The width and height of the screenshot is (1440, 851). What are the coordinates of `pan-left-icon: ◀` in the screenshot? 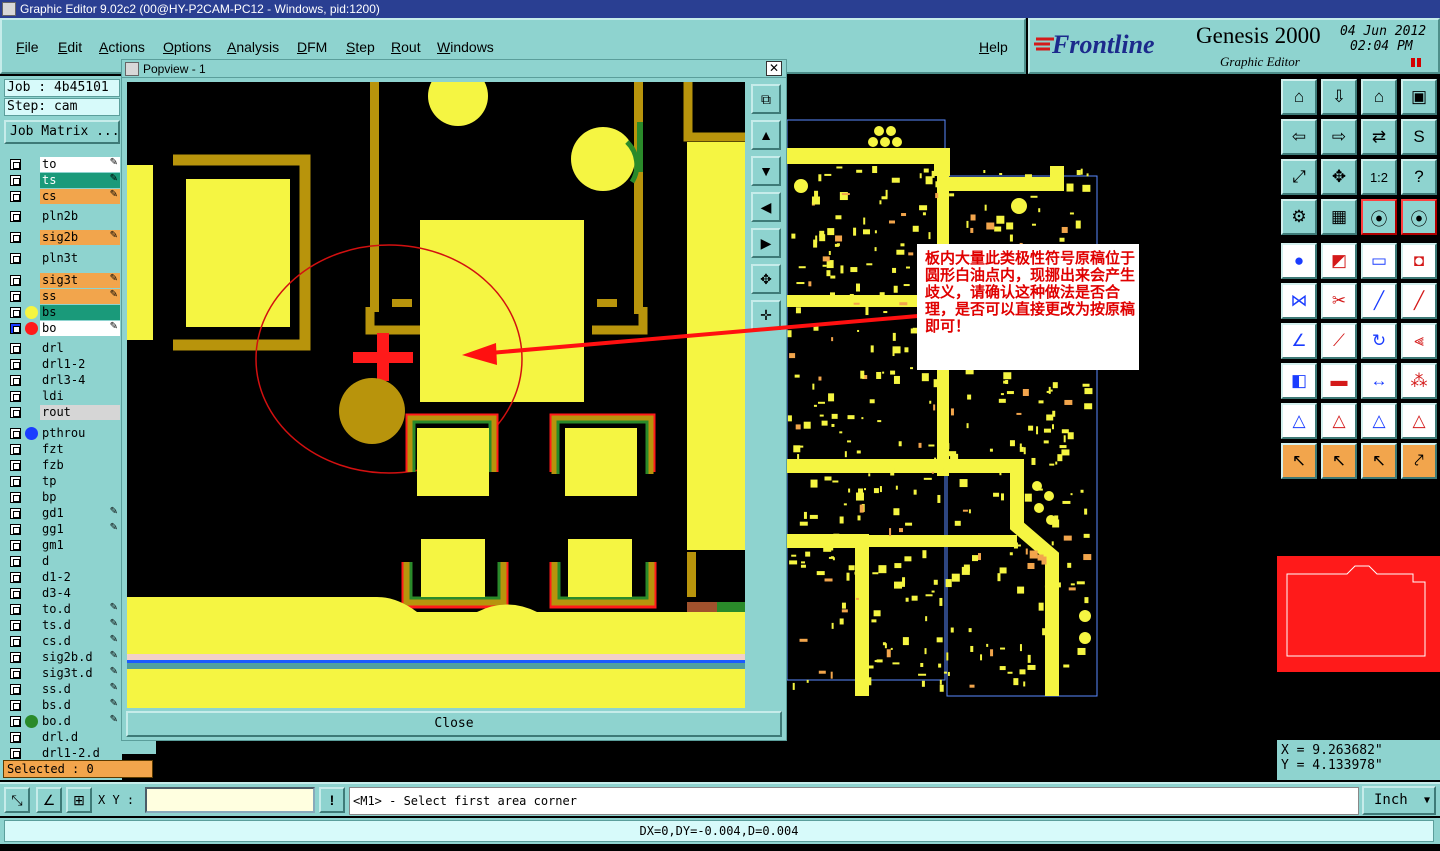 It's located at (766, 207).